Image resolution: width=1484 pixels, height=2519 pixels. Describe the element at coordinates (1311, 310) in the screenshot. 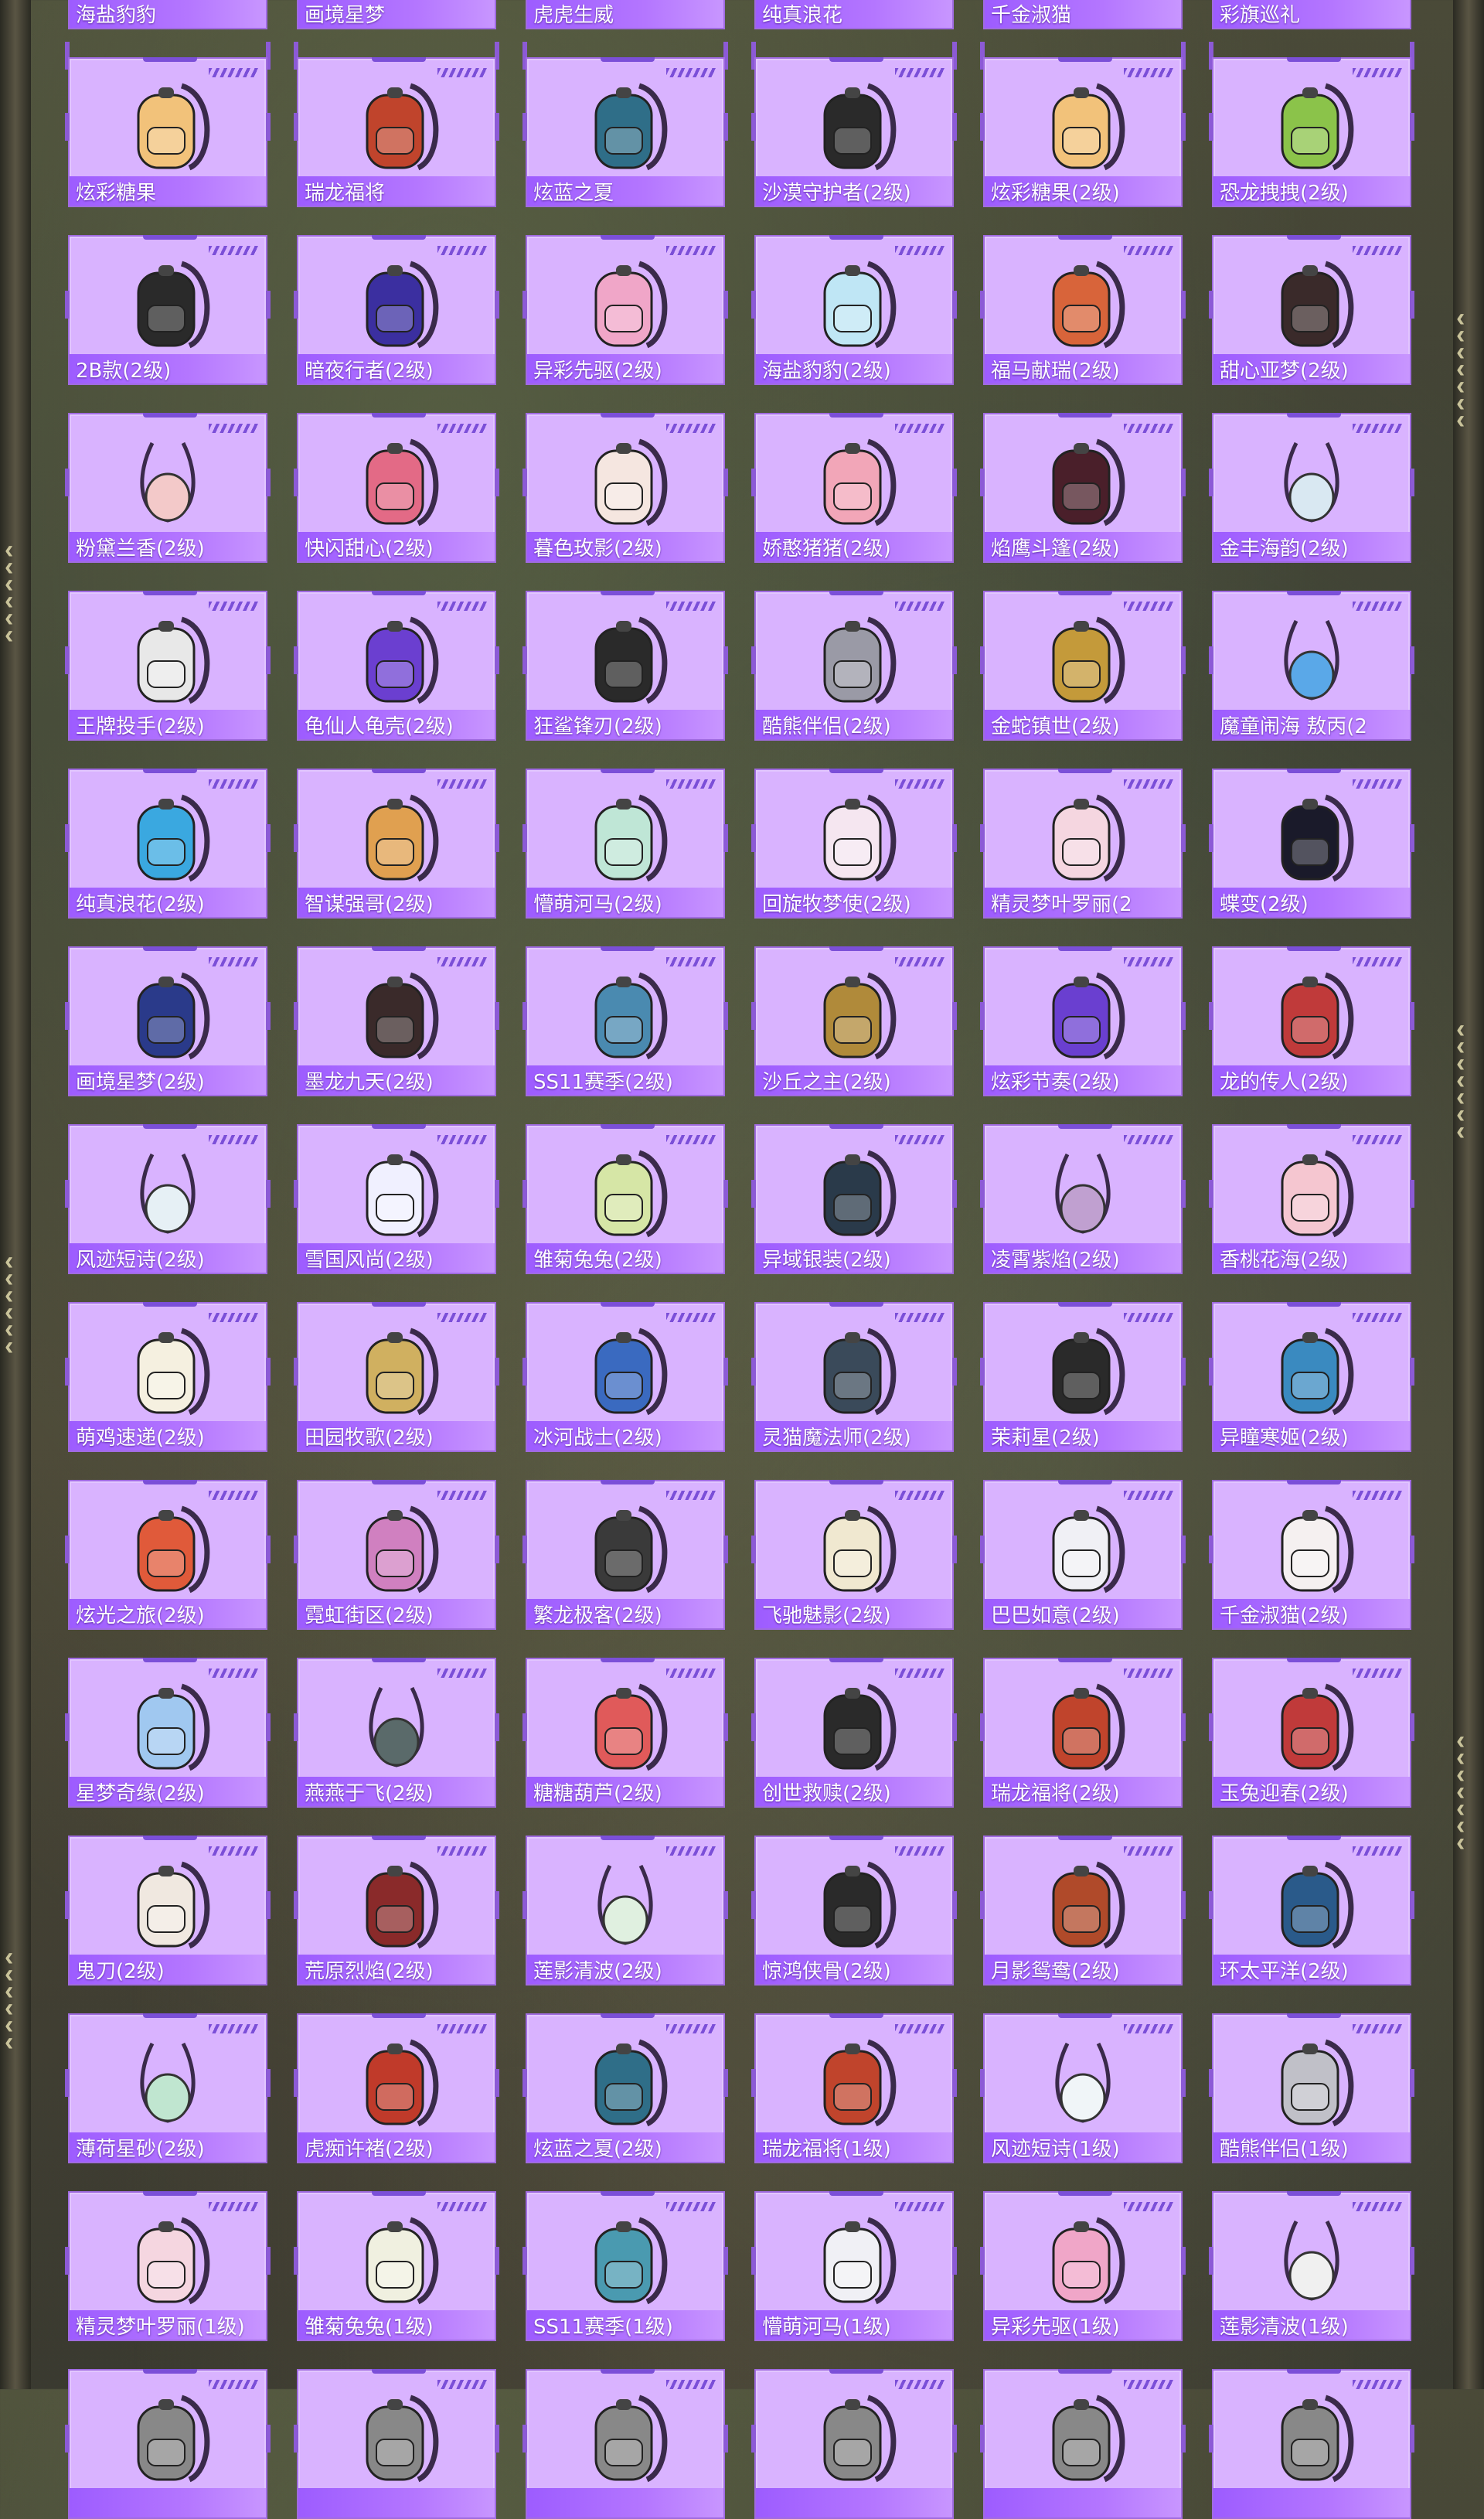

I see `backpack-item-card: 甜心亚梦(2级)` at that location.